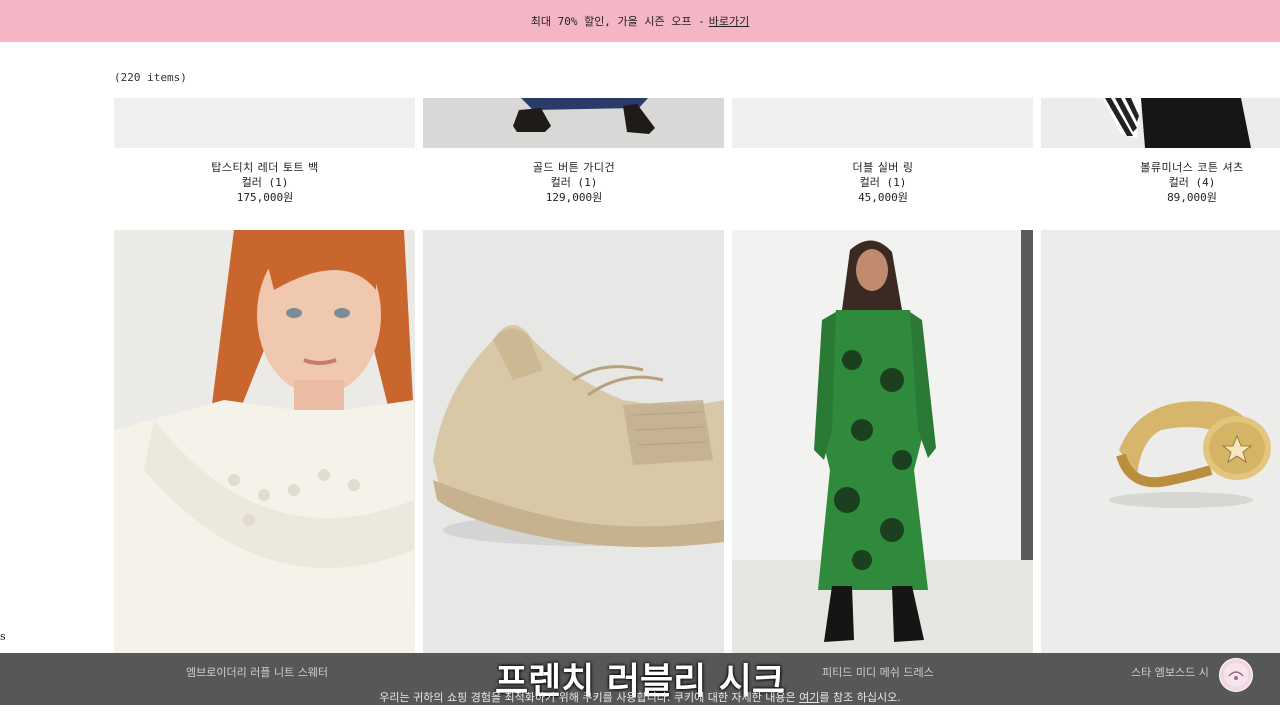 The image size is (1280, 719). I want to click on beige-sneaker-photo, so click(573, 441).